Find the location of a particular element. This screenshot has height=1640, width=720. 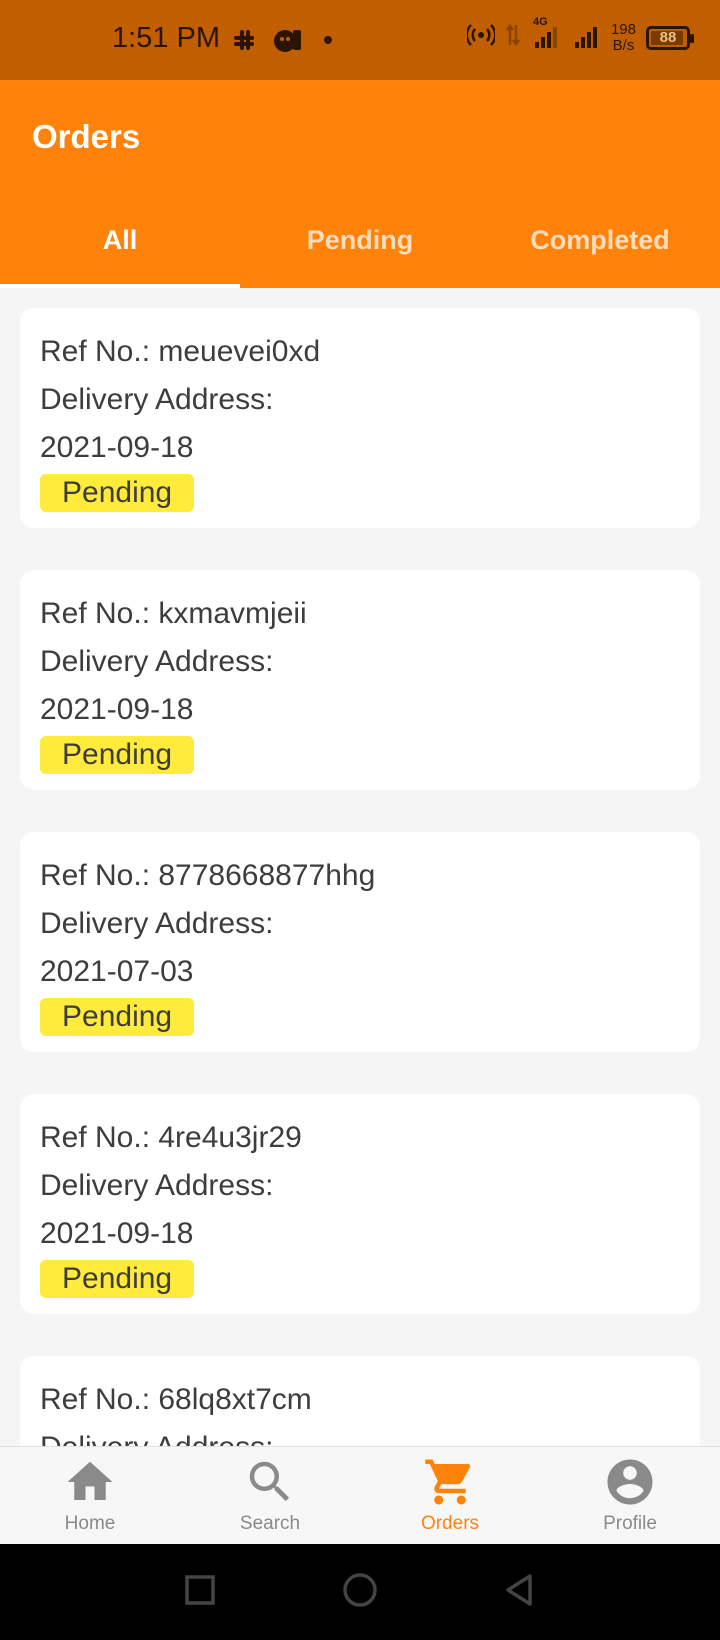

order-date: 2021-07-03 is located at coordinates (117, 971).